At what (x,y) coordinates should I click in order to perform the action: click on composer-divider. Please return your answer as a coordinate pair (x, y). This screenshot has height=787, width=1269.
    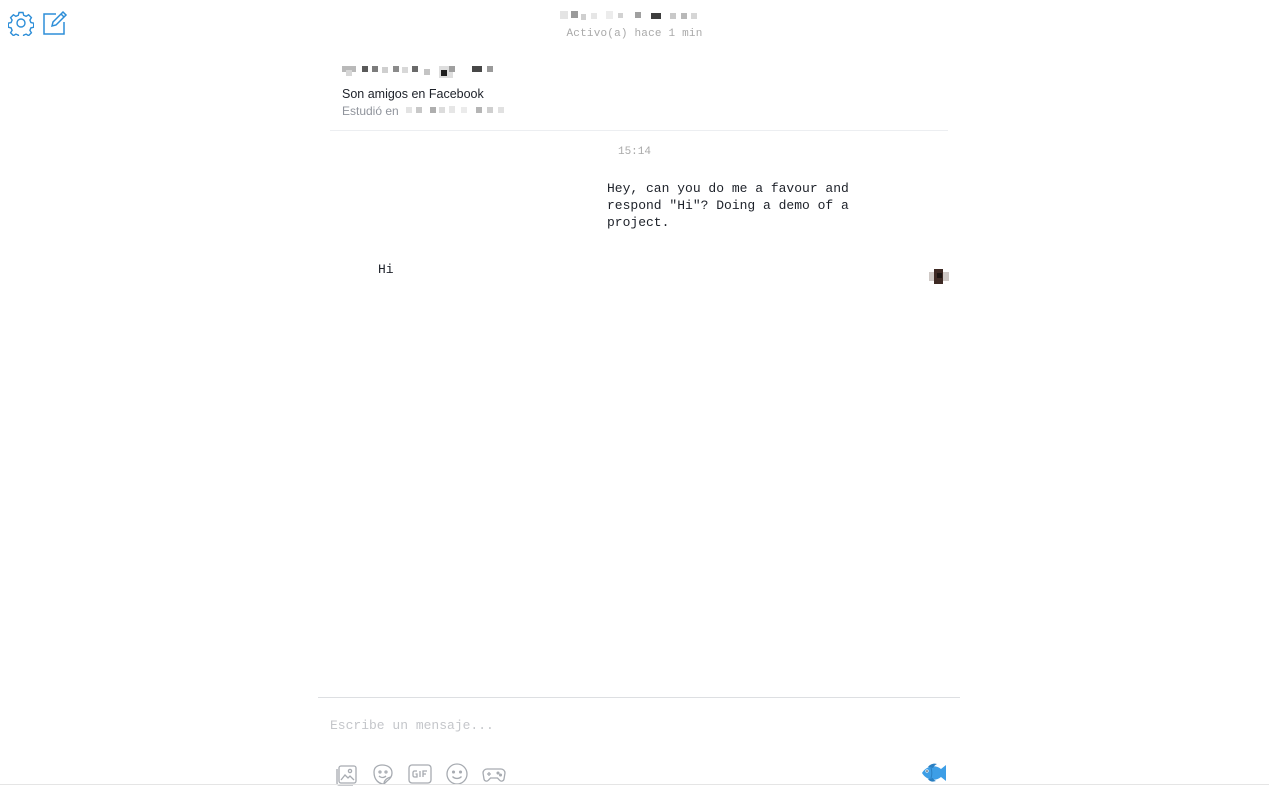
    Looking at the image, I should click on (639, 697).